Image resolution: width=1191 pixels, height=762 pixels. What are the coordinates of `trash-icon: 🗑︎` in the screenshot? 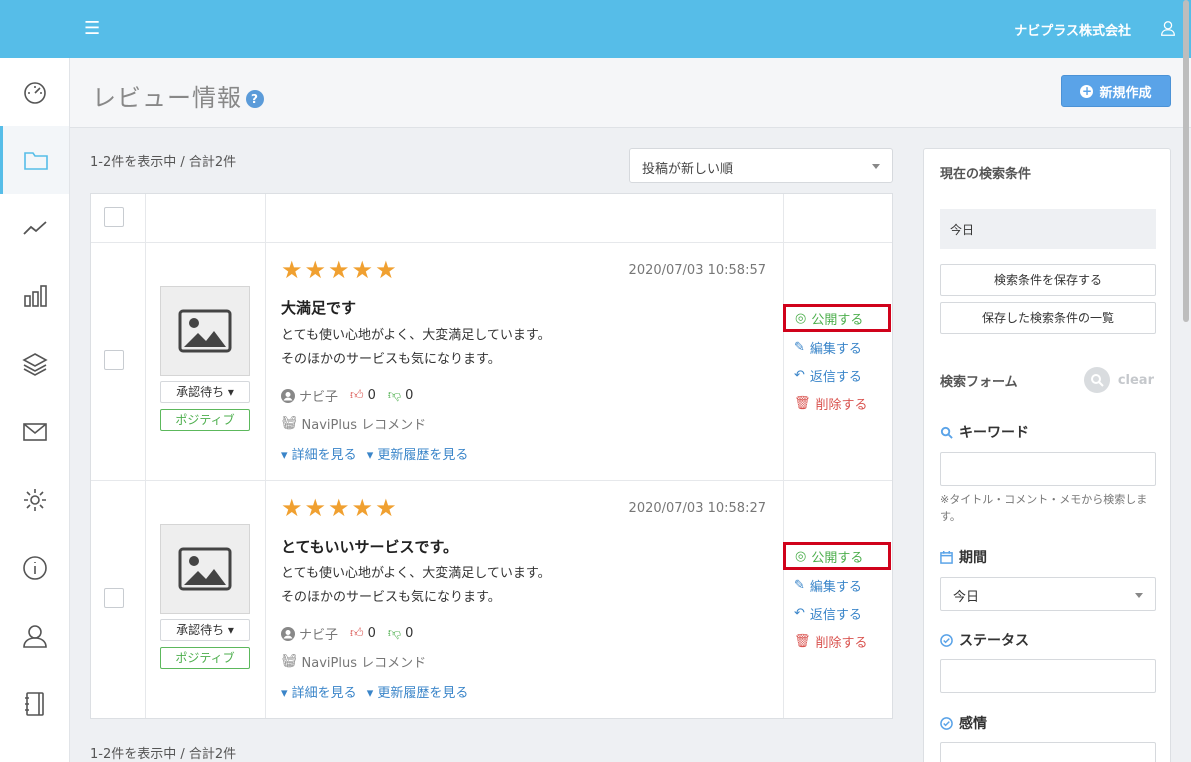 It's located at (802, 403).